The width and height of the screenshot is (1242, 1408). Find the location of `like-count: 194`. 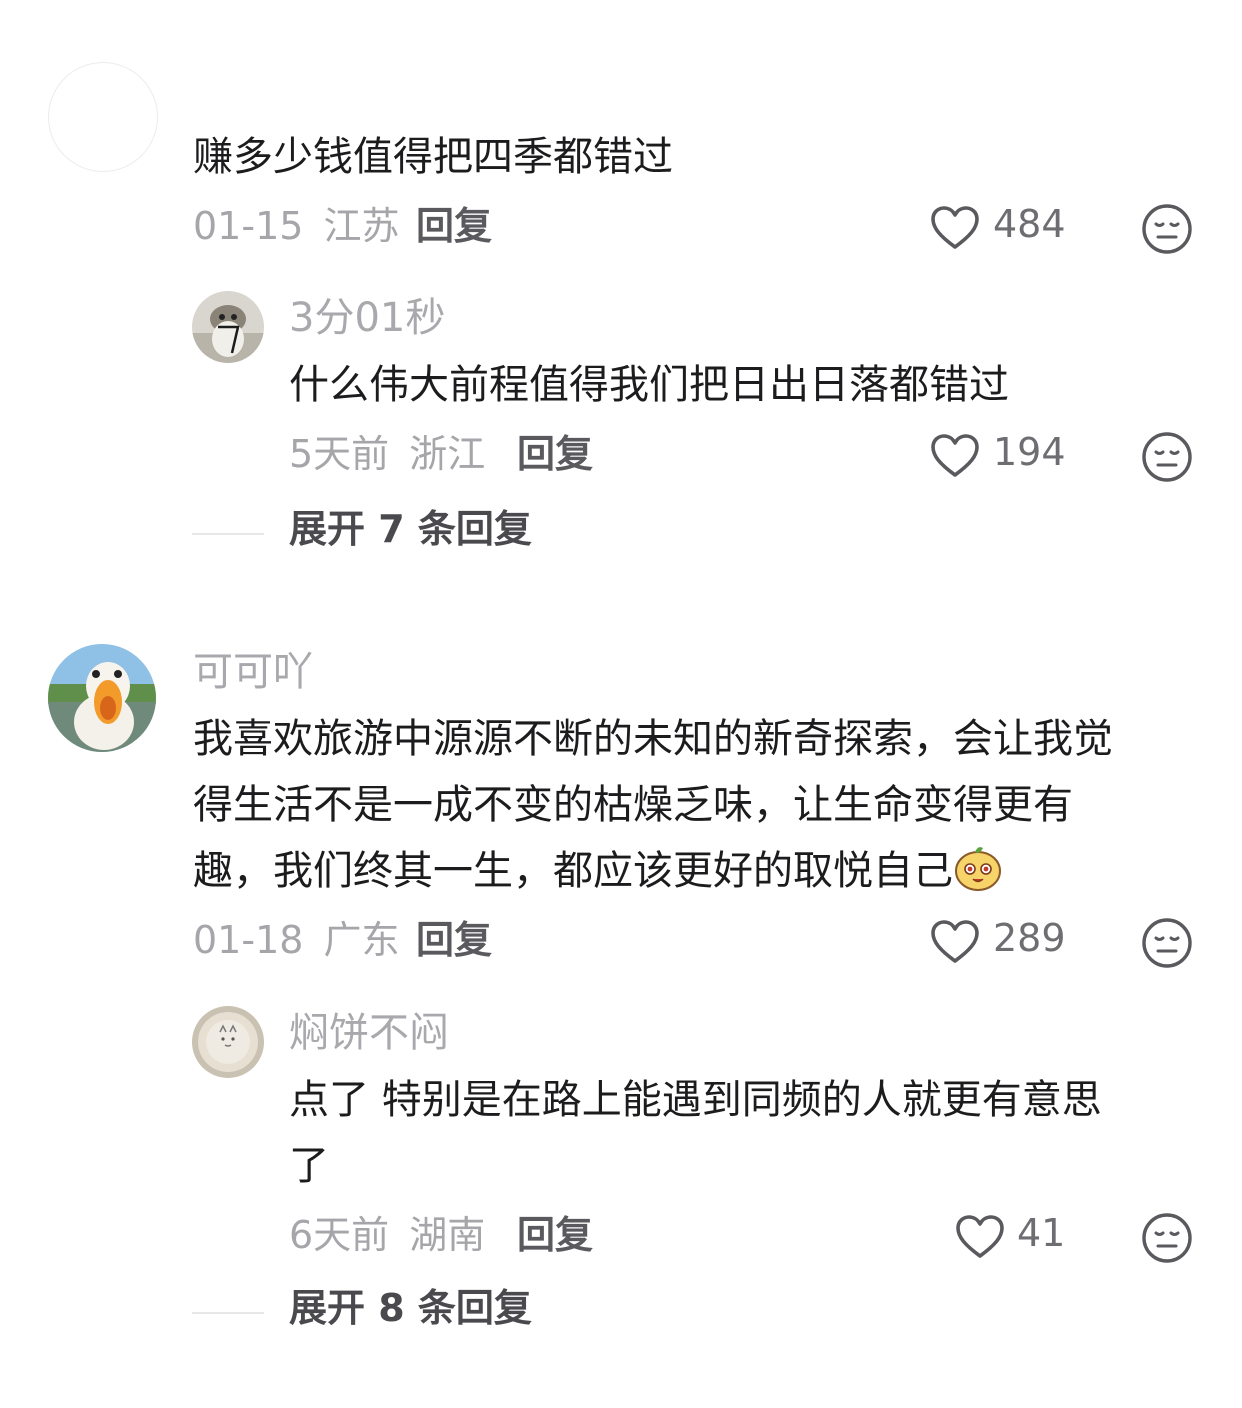

like-count: 194 is located at coordinates (1029, 452).